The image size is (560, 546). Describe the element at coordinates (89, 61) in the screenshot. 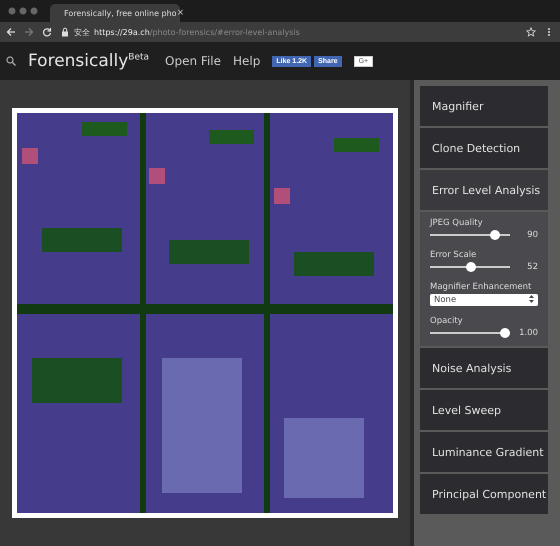

I see `app-logo: Forensically$^{Beta}$` at that location.